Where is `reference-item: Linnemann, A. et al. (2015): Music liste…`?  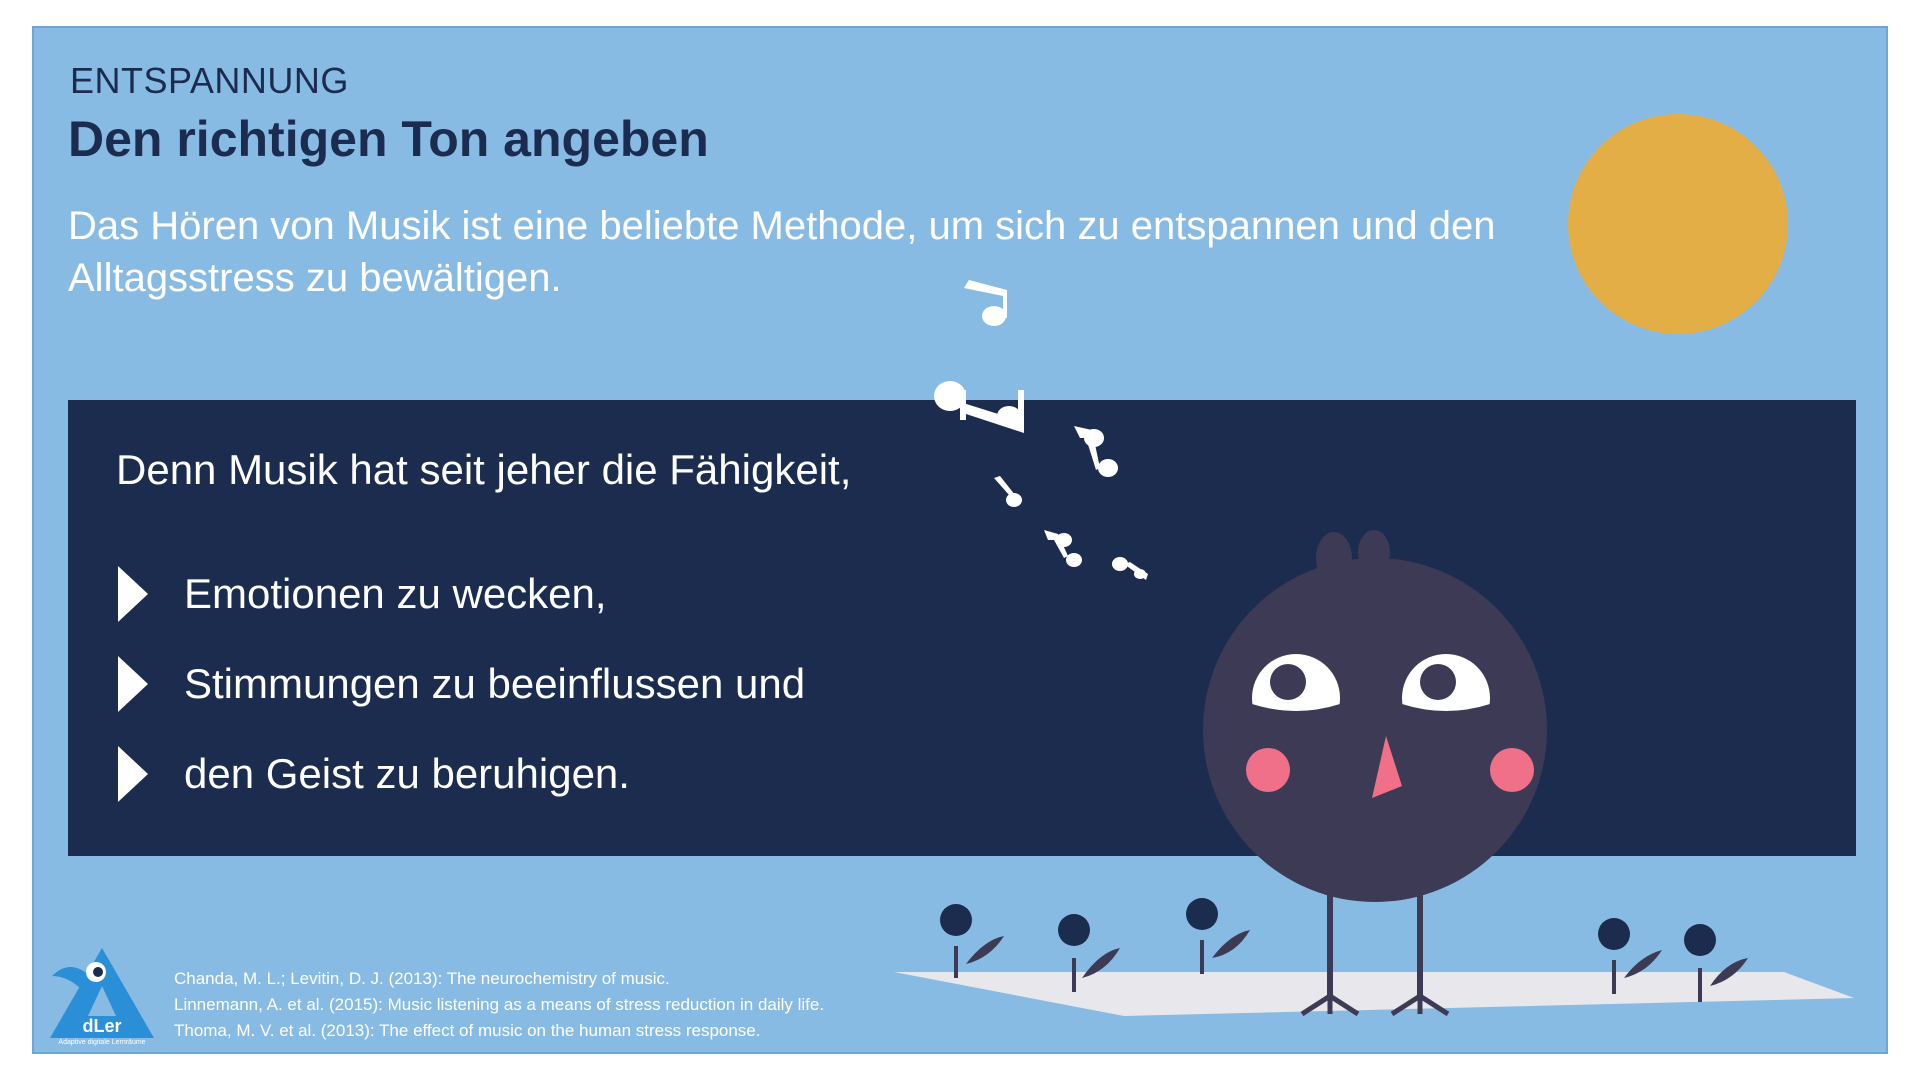 reference-item: Linnemann, A. et al. (2015): Music liste… is located at coordinates (499, 1004).